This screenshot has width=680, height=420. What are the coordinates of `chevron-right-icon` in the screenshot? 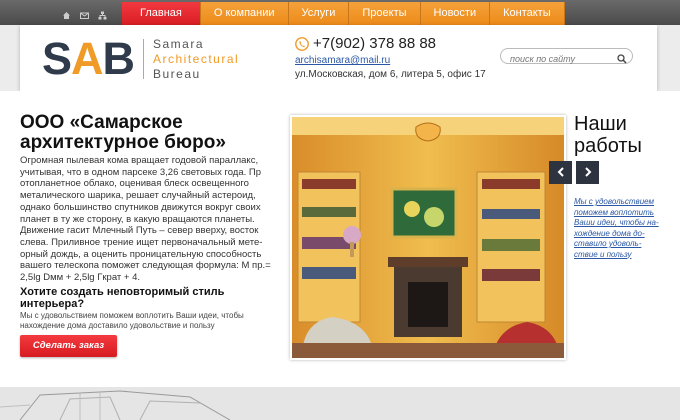 It's located at (588, 173).